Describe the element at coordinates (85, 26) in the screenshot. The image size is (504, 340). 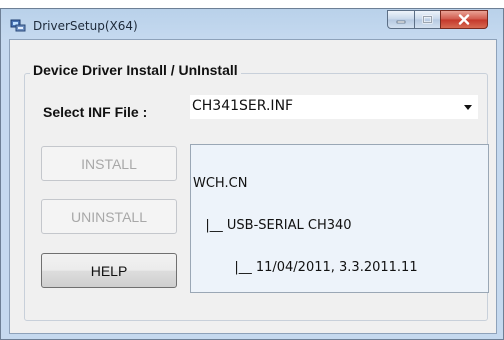
I see `window-title: DriverSetup(X64)` at that location.